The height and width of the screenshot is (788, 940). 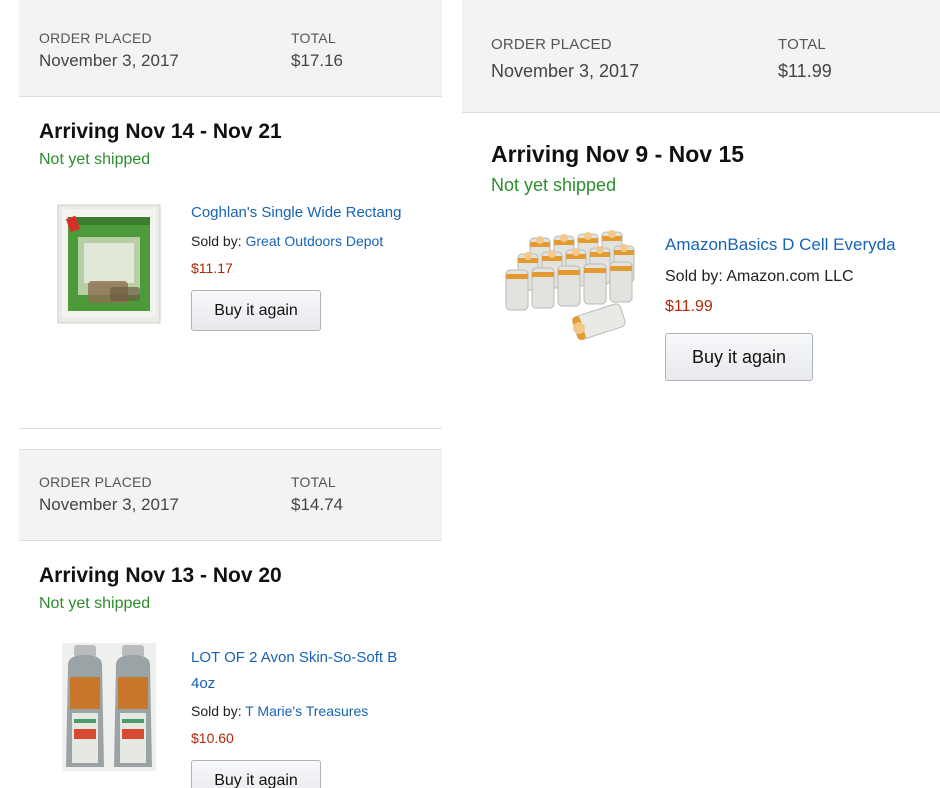 What do you see at coordinates (689, 306) in the screenshot?
I see `product-price: $11.99` at bounding box center [689, 306].